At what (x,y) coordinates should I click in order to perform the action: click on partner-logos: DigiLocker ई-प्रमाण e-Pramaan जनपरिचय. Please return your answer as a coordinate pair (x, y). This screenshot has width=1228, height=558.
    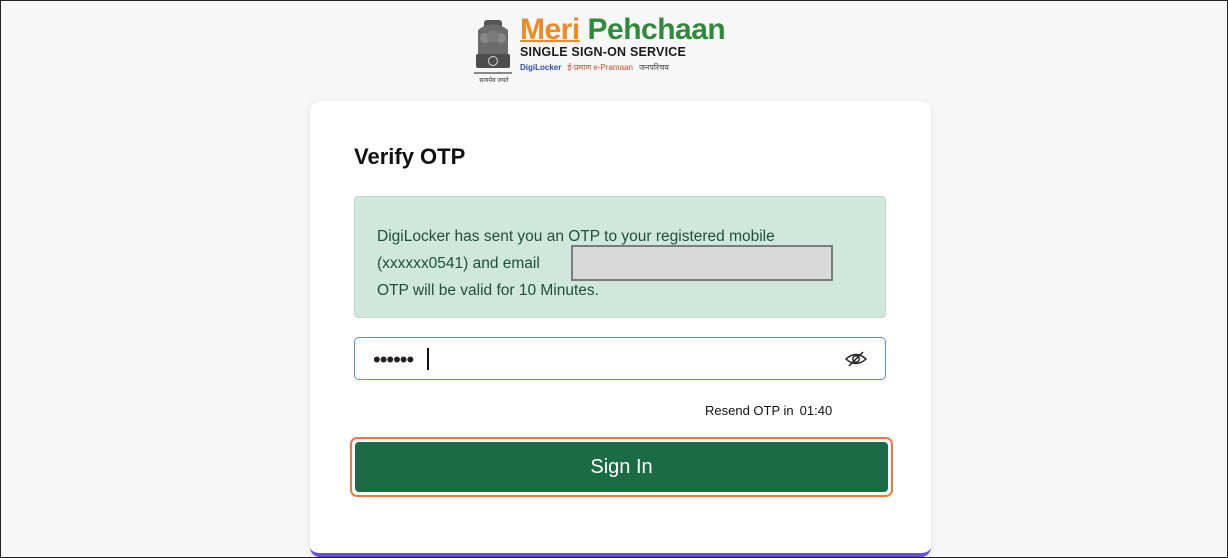
    Looking at the image, I should click on (622, 67).